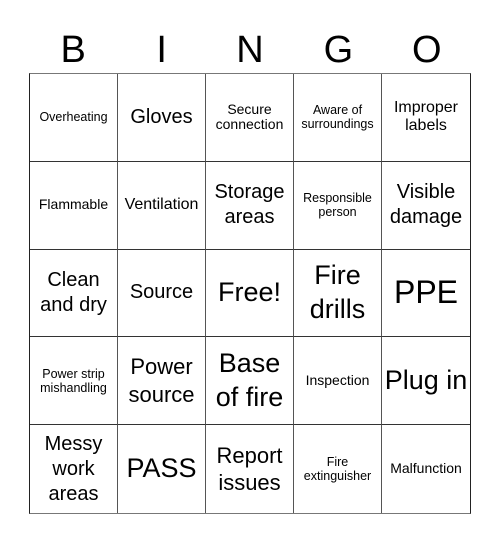 The image size is (500, 544). Describe the element at coordinates (338, 381) in the screenshot. I see `bingo-cell: Inspection` at that location.